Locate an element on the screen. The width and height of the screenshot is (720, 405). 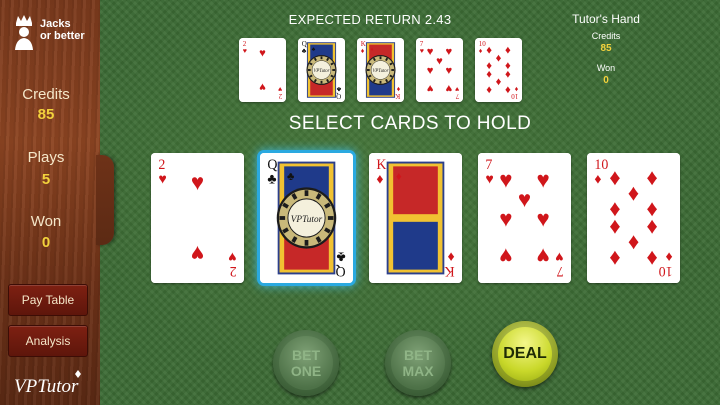
credits-value: 85 is located at coordinates (46, 114).